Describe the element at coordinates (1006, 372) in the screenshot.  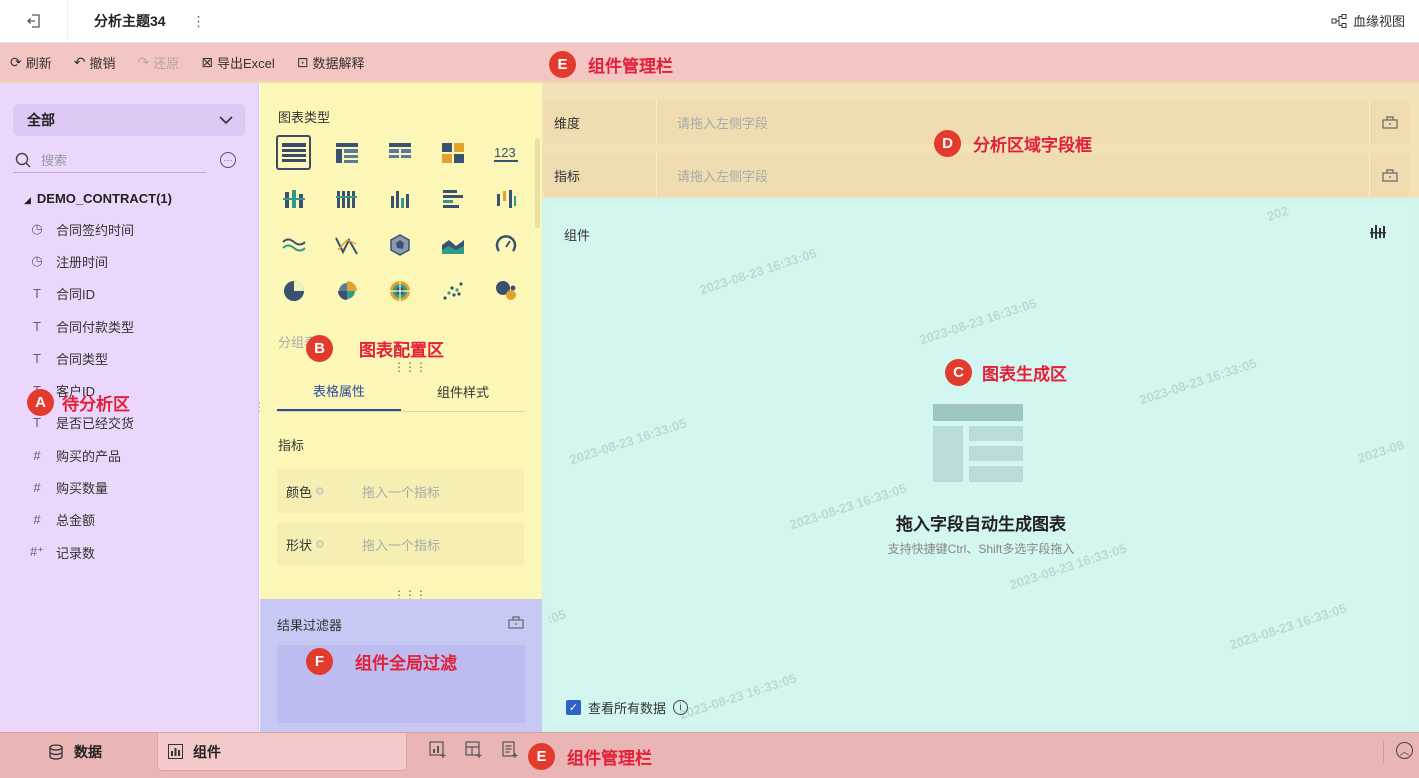
I see `annotation-c: C 图表生成区` at that location.